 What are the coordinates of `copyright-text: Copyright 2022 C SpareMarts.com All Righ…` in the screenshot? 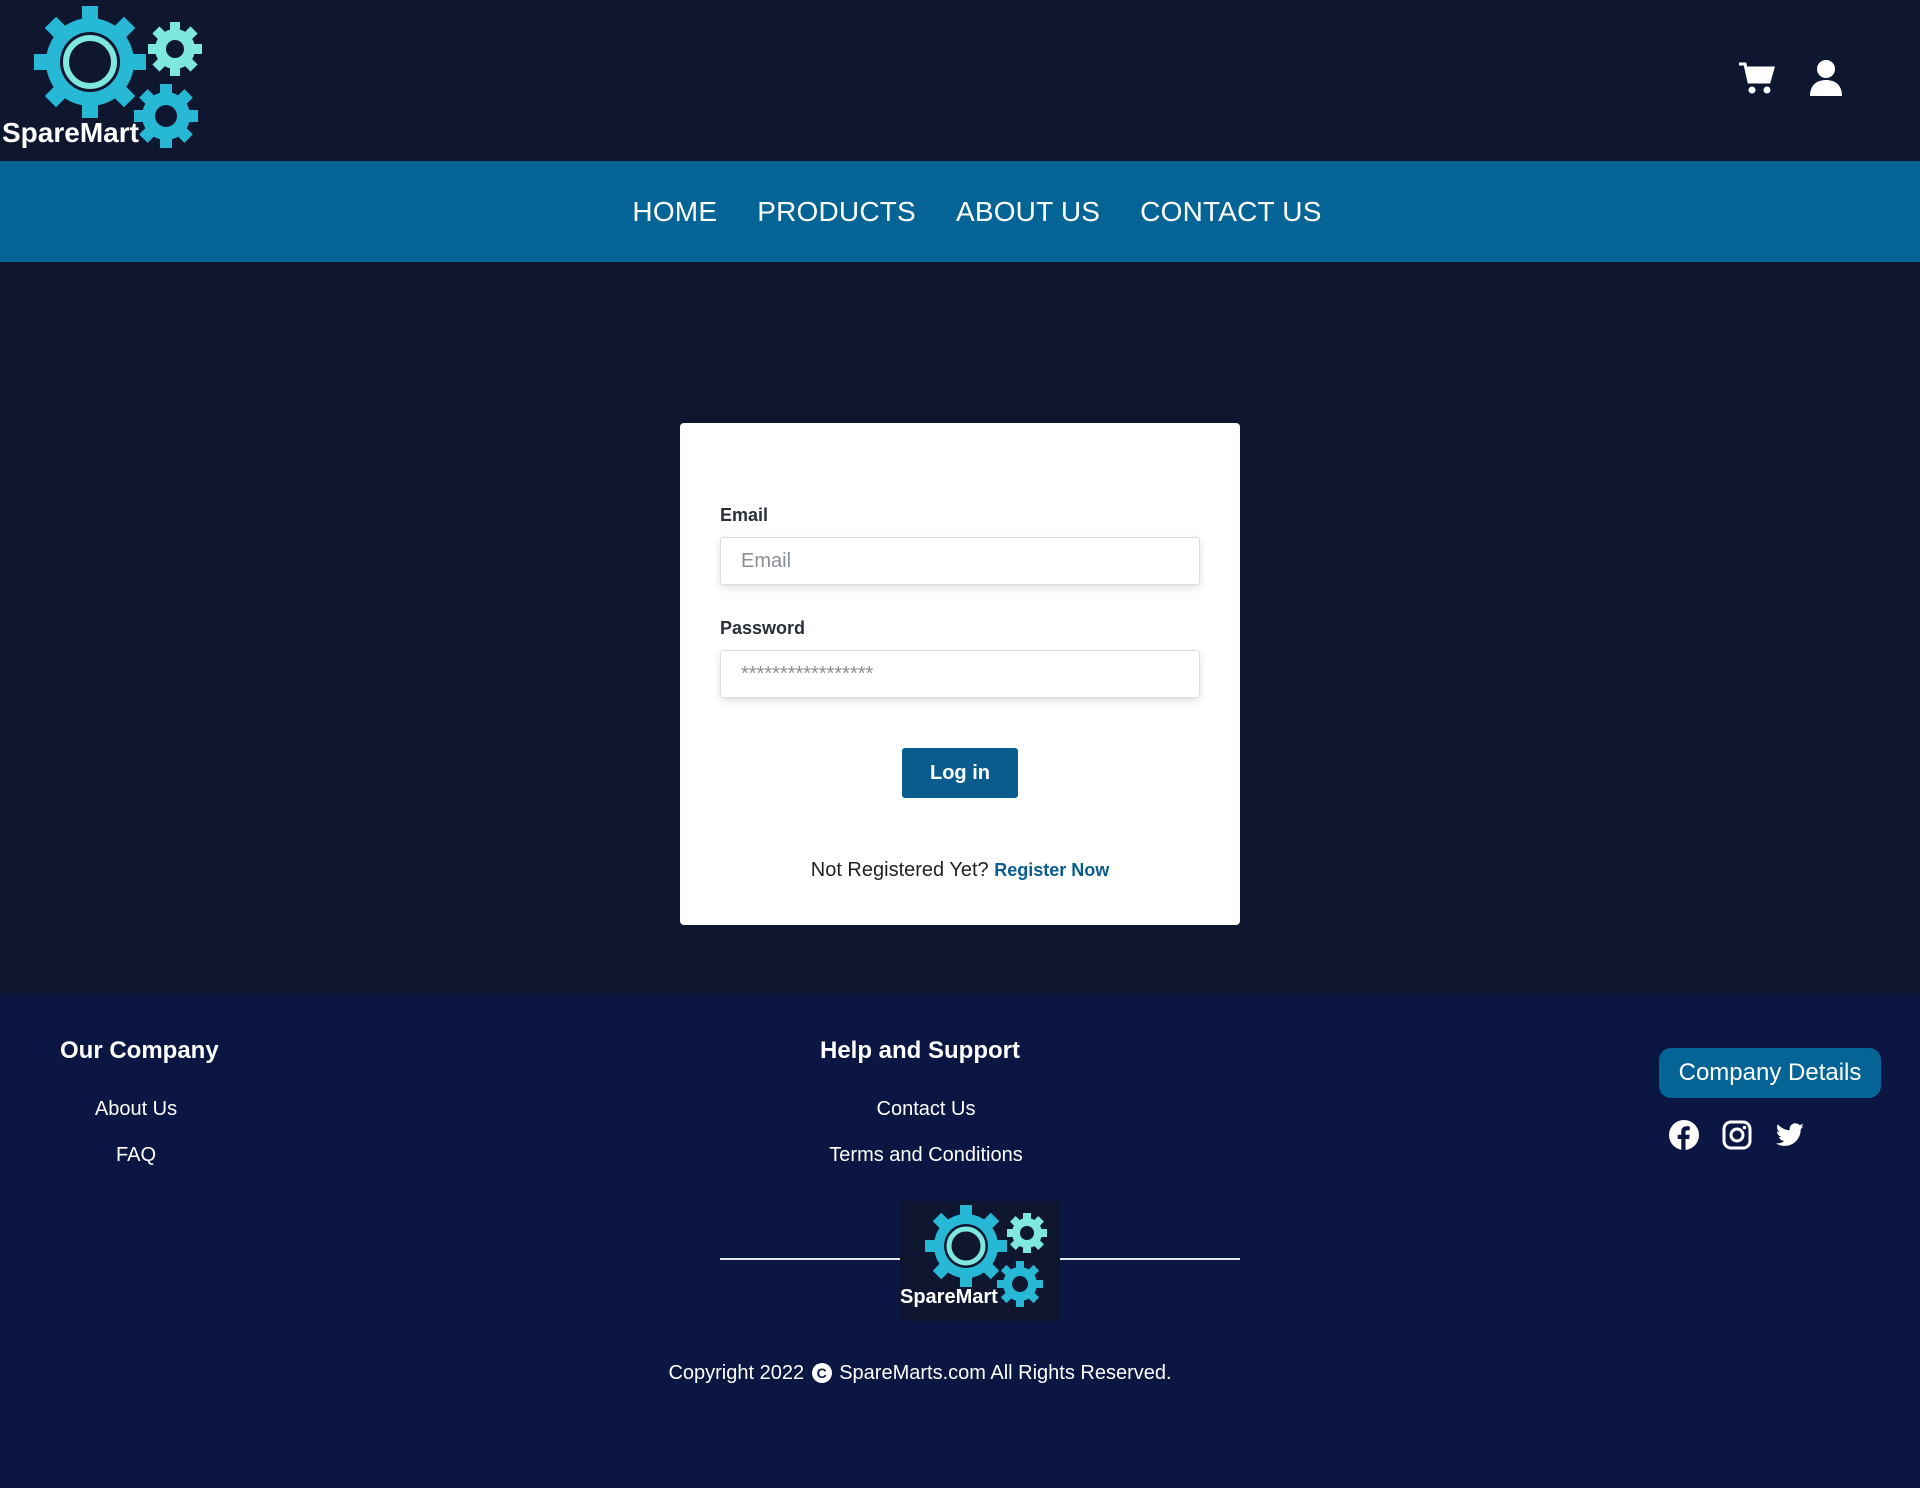 It's located at (920, 1373).